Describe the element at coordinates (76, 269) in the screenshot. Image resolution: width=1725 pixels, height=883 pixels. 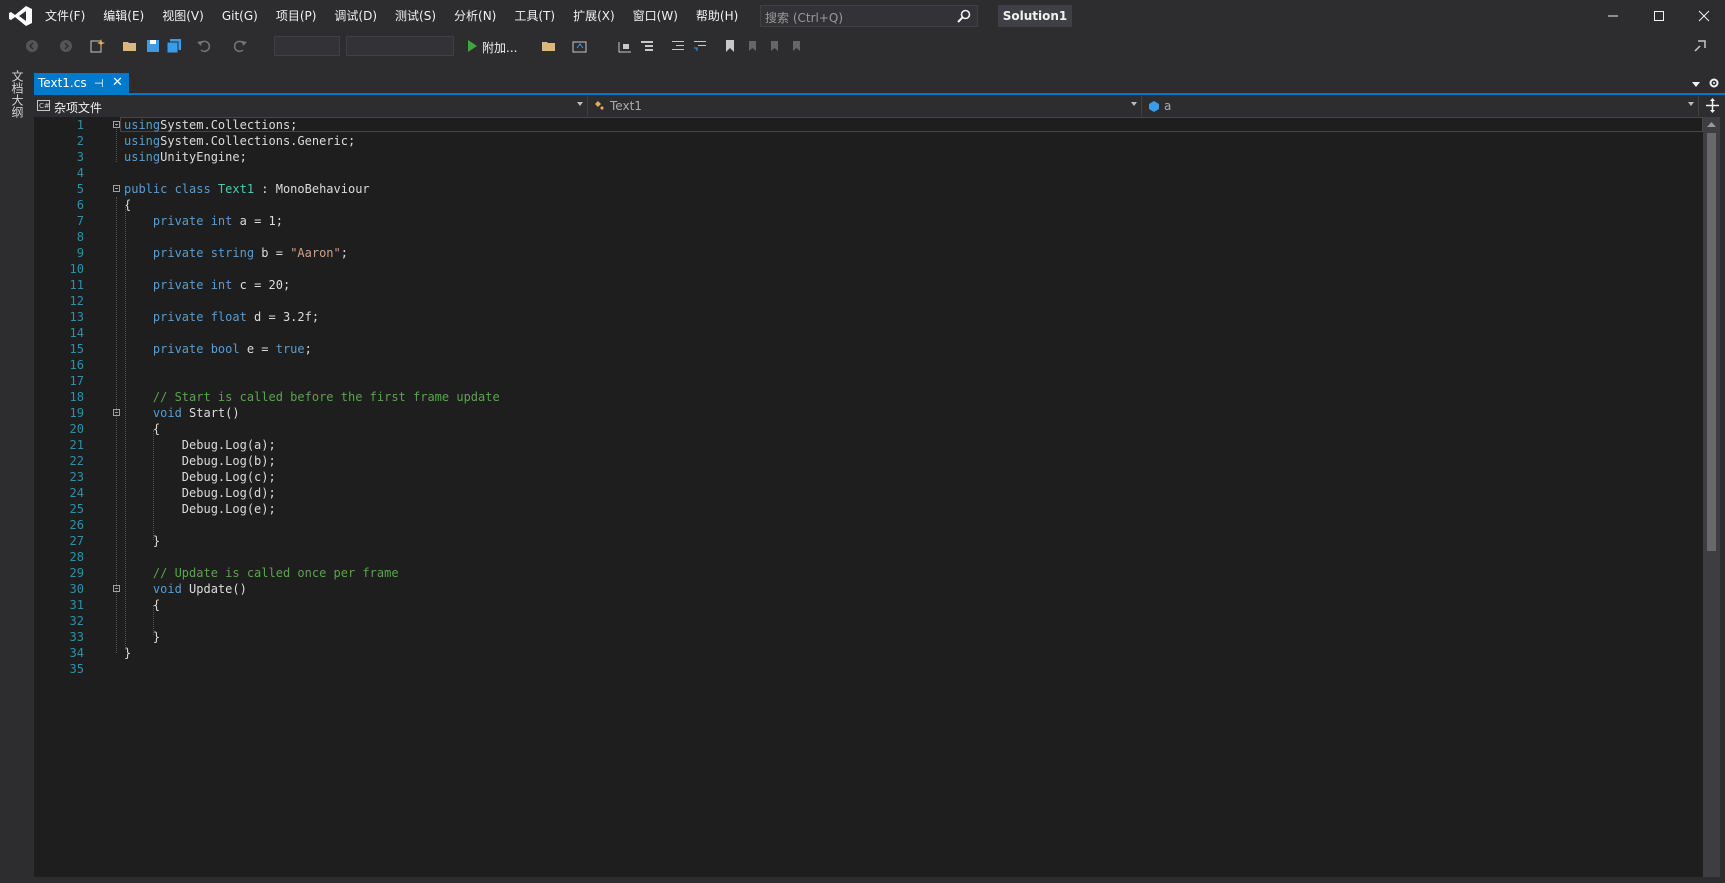
I see `line-number: 10` at that location.